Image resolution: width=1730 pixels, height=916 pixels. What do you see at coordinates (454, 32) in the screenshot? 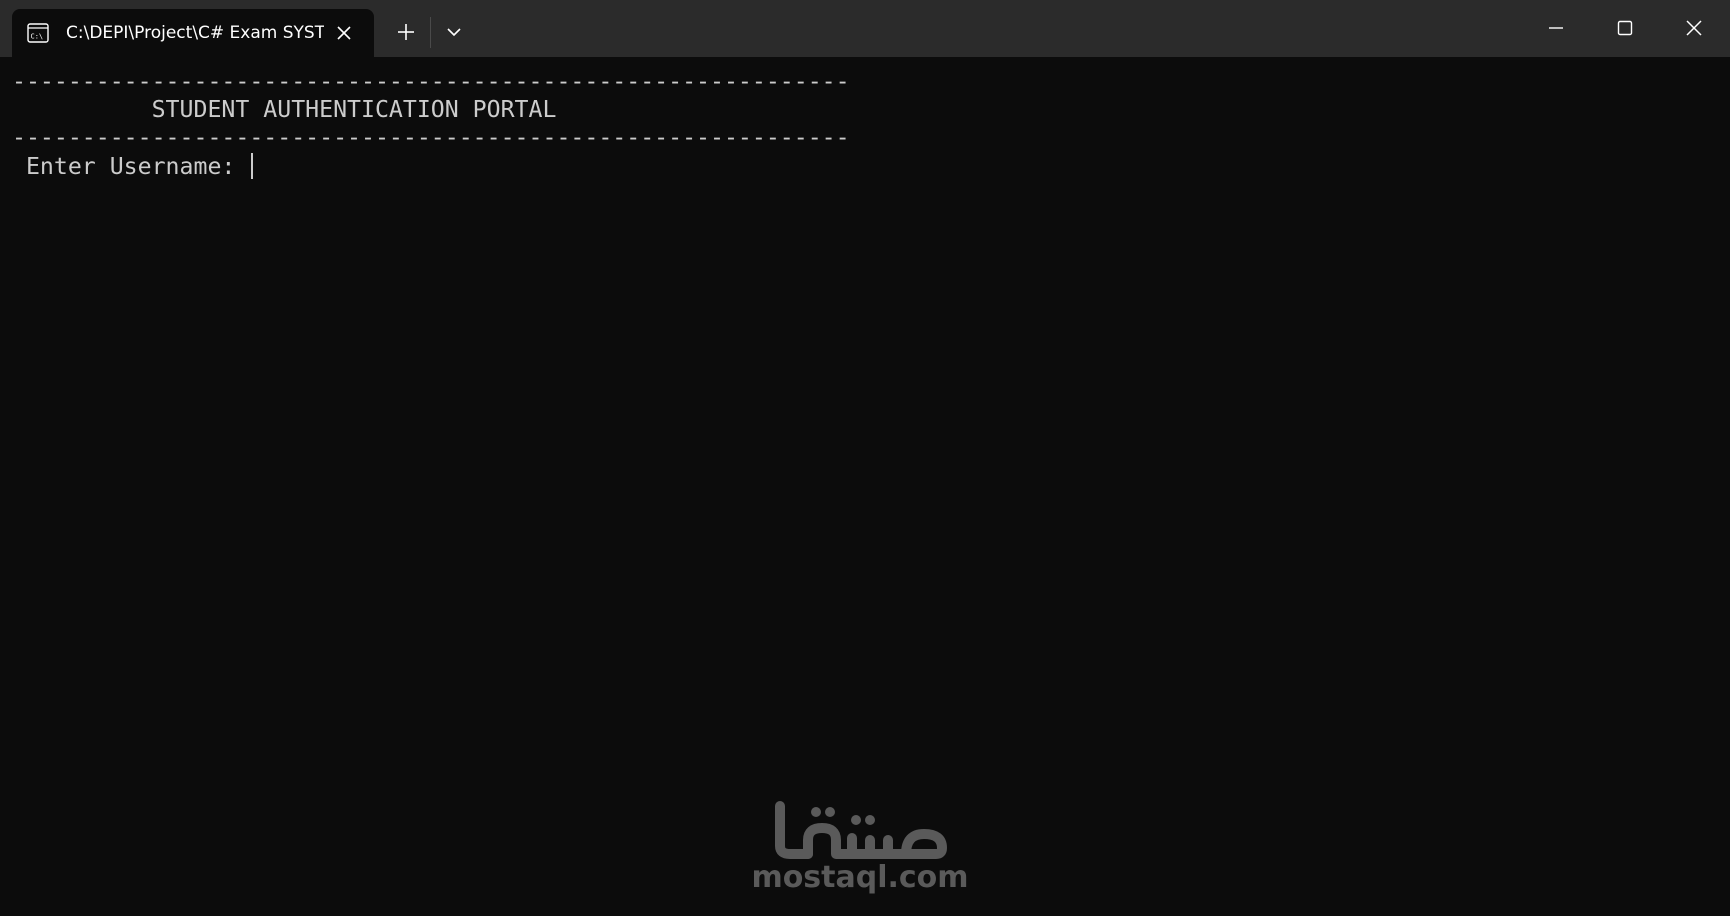
I see `chevron-down-icon` at bounding box center [454, 32].